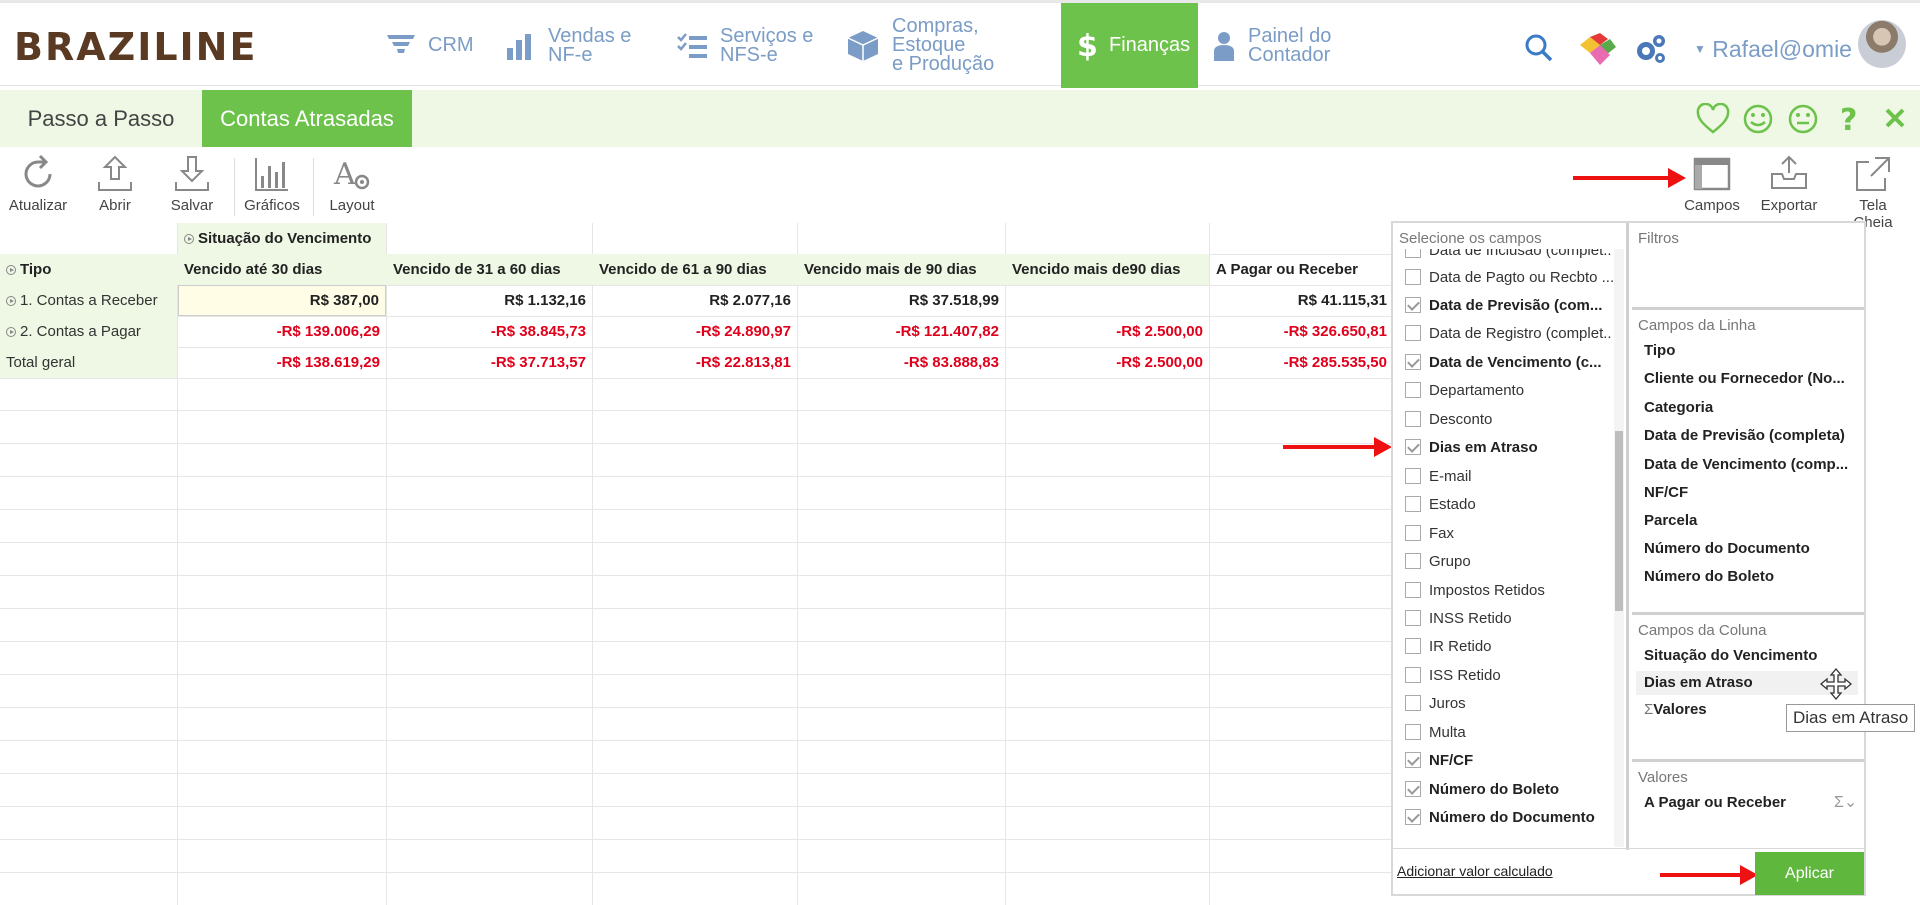 The image size is (1920, 905). What do you see at coordinates (751, 45) in the screenshot?
I see `nav-servicos: Serviços e NFS-e` at bounding box center [751, 45].